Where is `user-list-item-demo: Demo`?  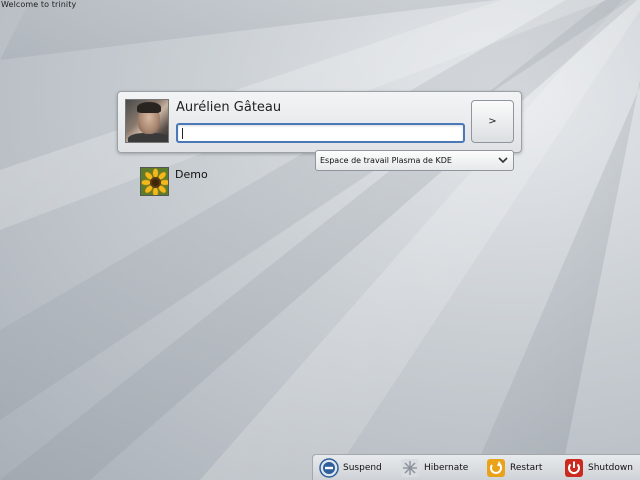
user-list-item-demo: Demo is located at coordinates (185, 182).